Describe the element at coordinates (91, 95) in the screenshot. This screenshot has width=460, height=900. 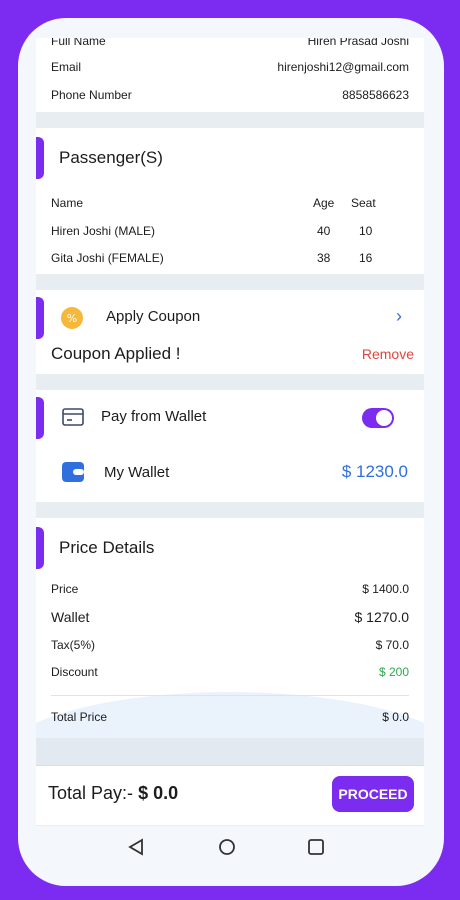
I see `phone-label: Phone Number` at that location.